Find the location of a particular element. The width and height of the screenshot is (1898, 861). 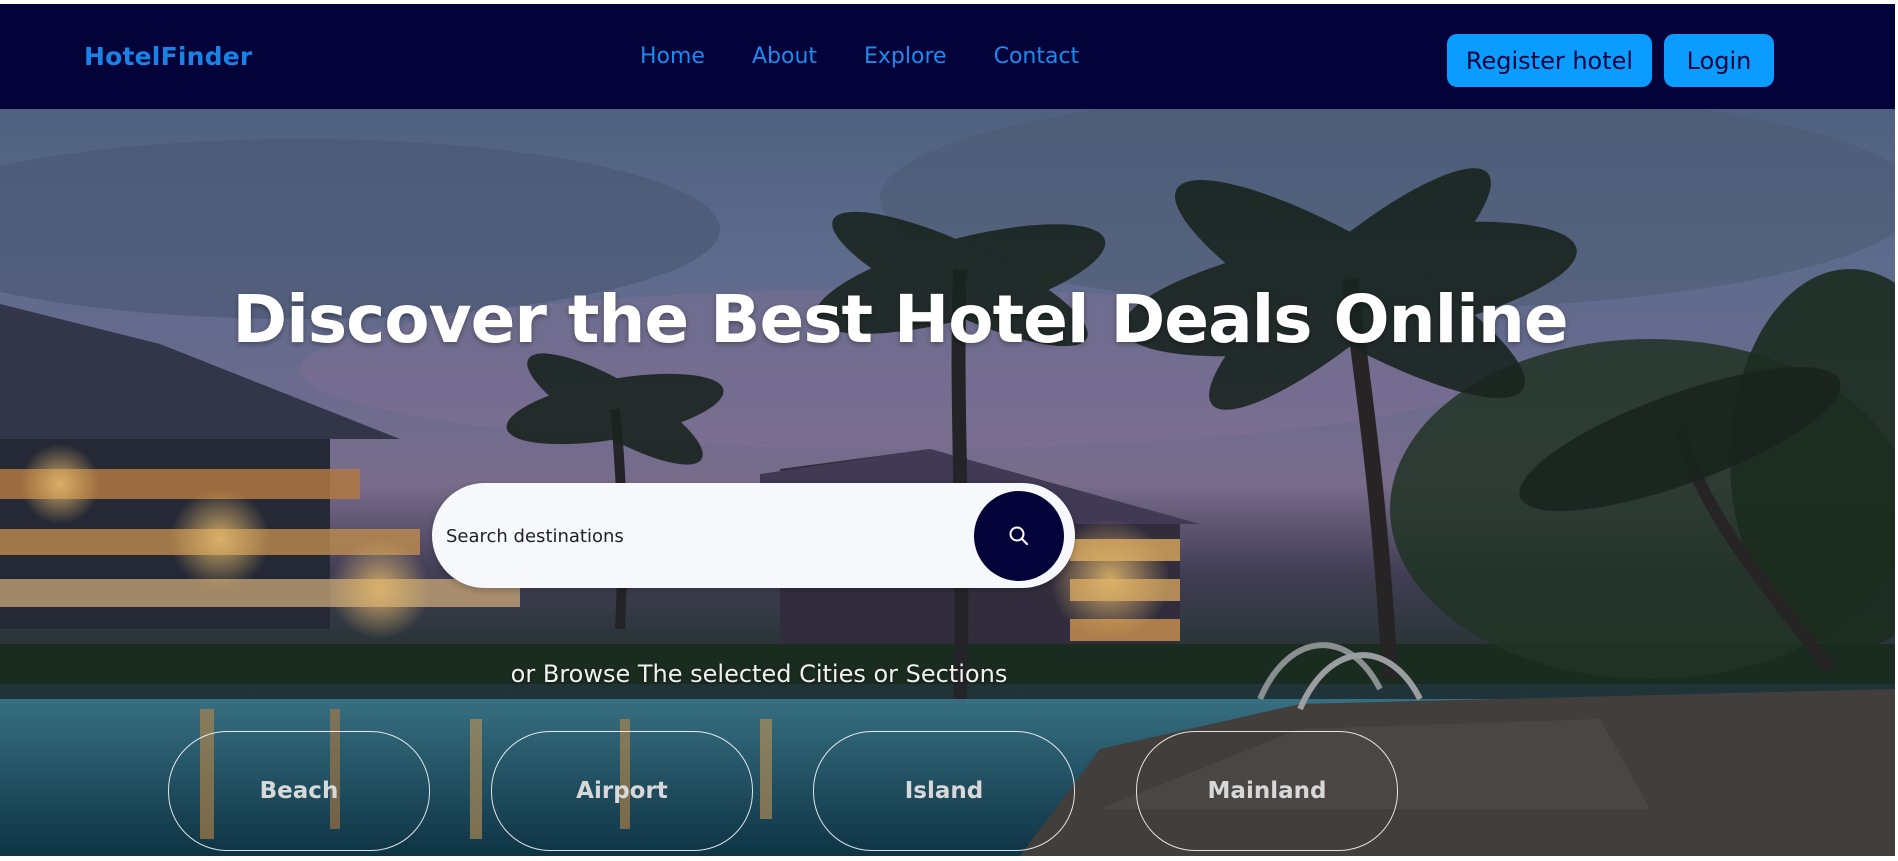

hero-title: Discover the Best Hotel Deals Online is located at coordinates (900, 320).